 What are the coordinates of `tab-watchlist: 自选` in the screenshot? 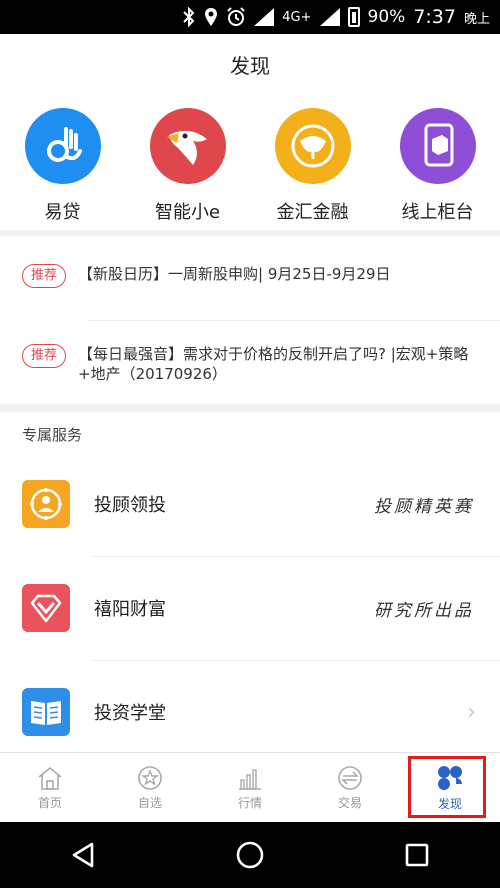 It's located at (150, 787).